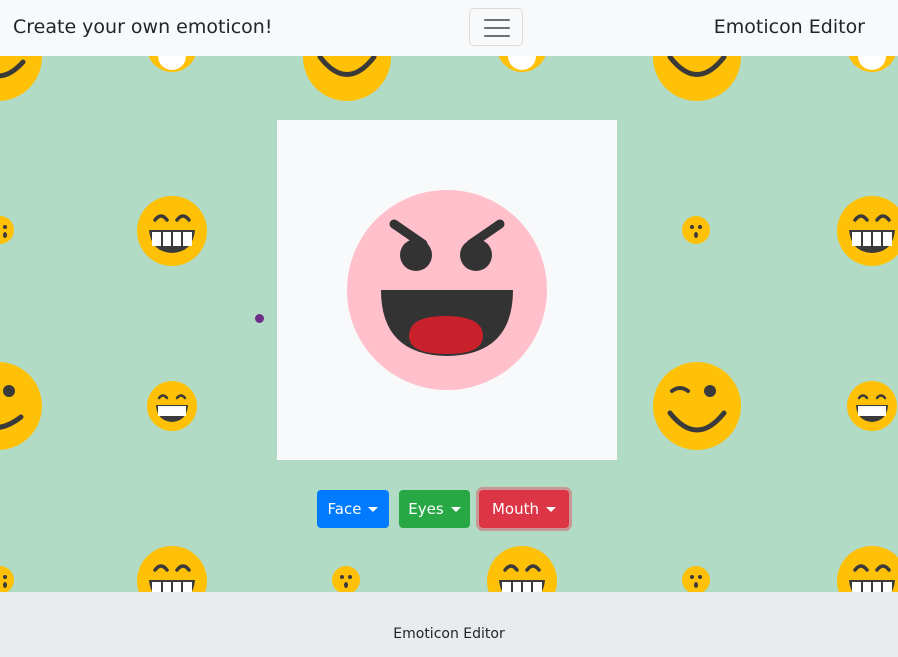 The height and width of the screenshot is (657, 898). I want to click on emoticon-controls: Face Eyes Mouth, so click(449, 509).